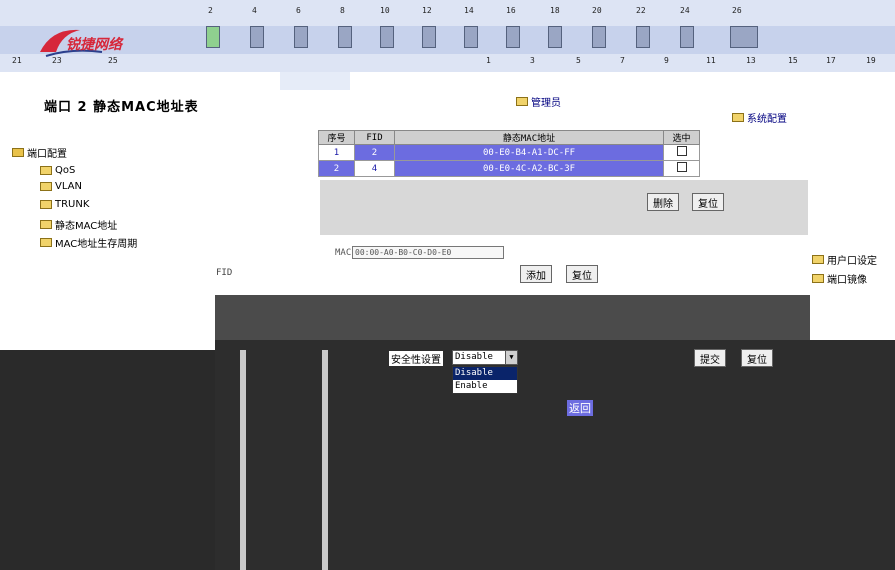 This screenshot has width=895, height=570. Describe the element at coordinates (213, 37) in the screenshot. I see `port-2-icon` at that location.